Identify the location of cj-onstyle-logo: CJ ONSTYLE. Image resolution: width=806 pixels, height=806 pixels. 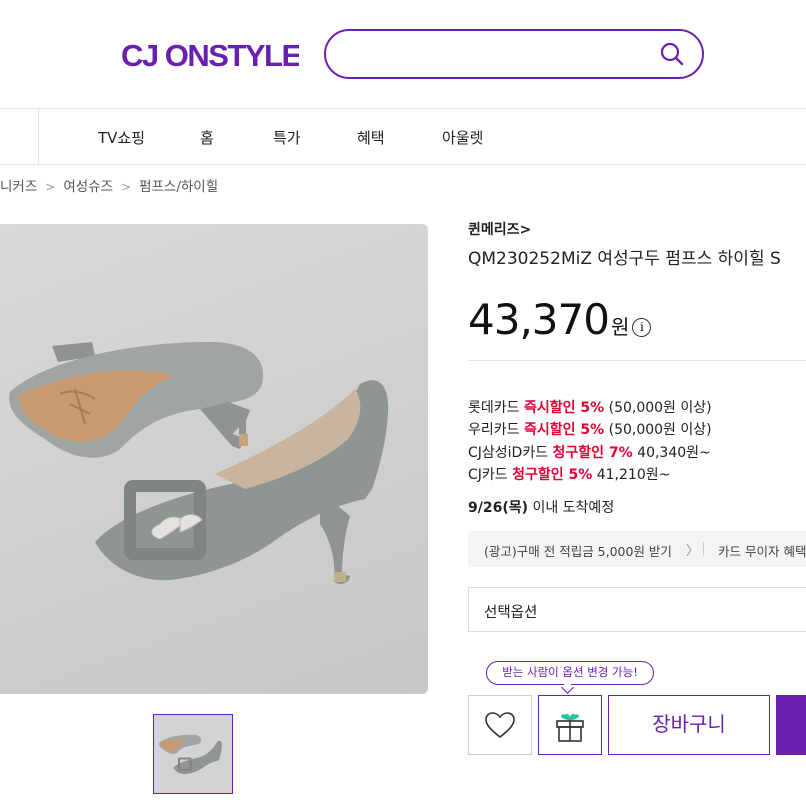
(210, 55).